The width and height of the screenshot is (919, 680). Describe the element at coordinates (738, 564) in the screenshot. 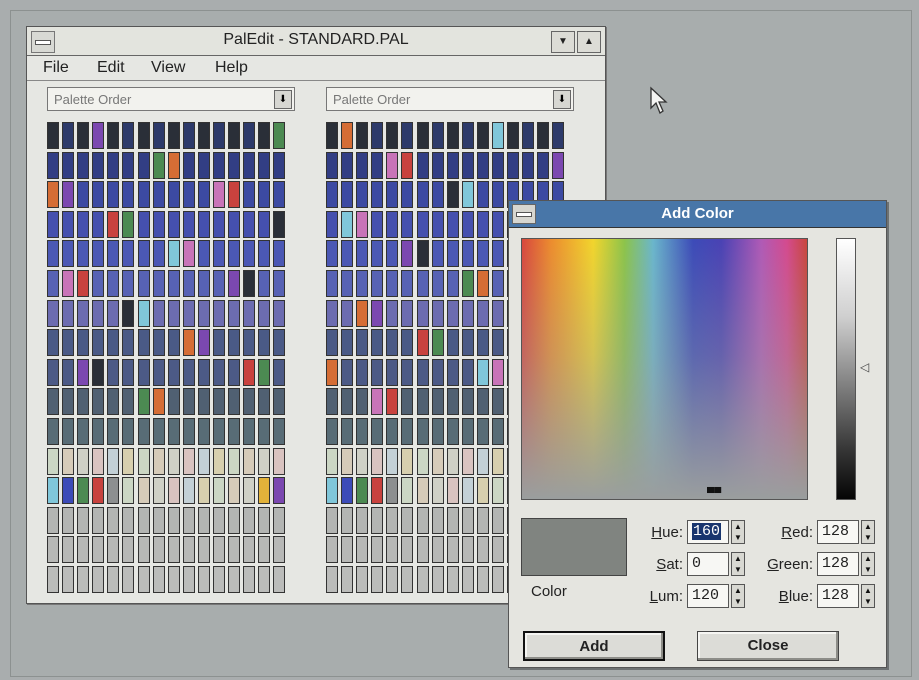

I see `sat-spinner: ▲ ▼` at that location.